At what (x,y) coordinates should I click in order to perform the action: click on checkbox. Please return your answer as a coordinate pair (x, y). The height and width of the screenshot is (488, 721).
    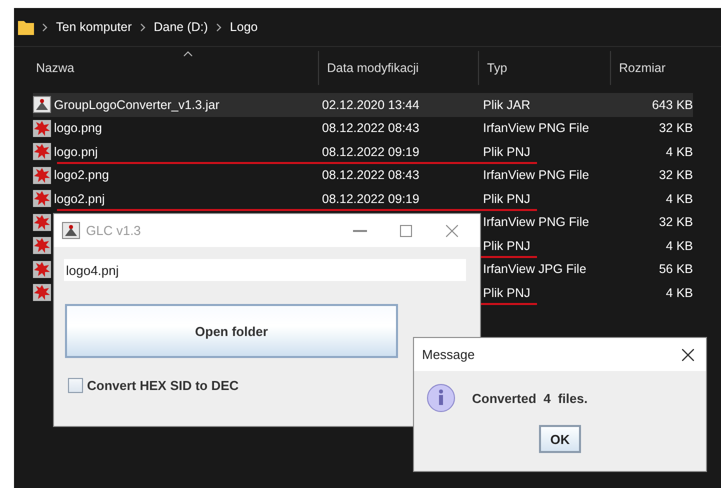
    Looking at the image, I should click on (75, 385).